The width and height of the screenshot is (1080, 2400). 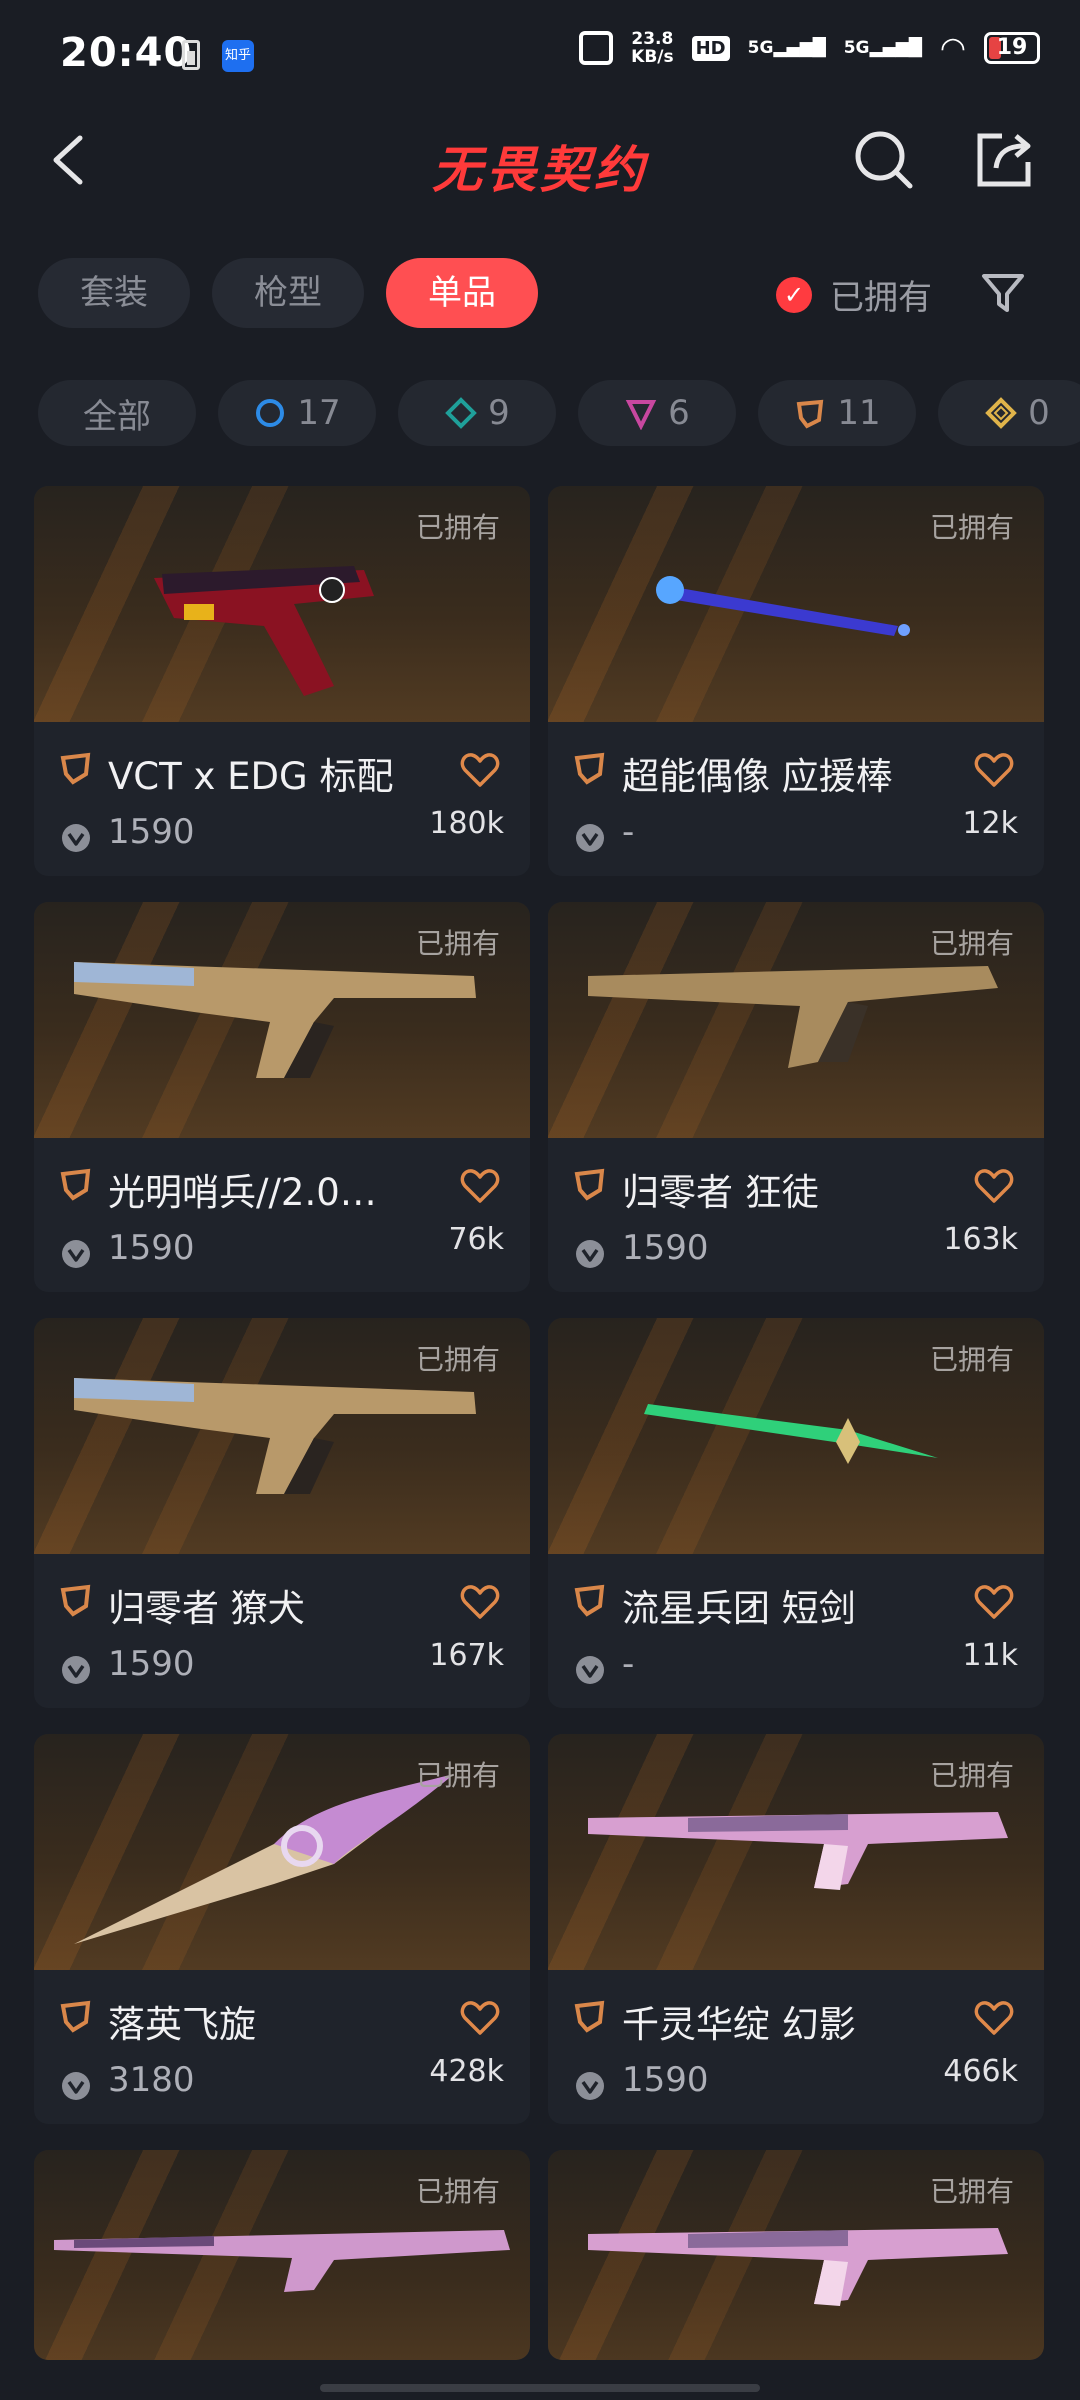 I want to click on chip-premium-tier: 6, so click(x=657, y=413).